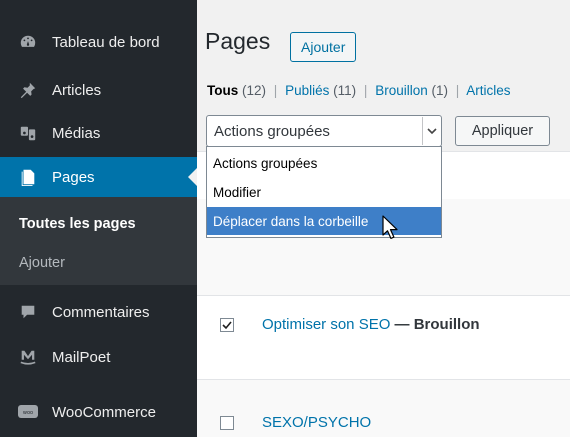  I want to click on option-bulk-actions: Actions groupées, so click(324, 163).